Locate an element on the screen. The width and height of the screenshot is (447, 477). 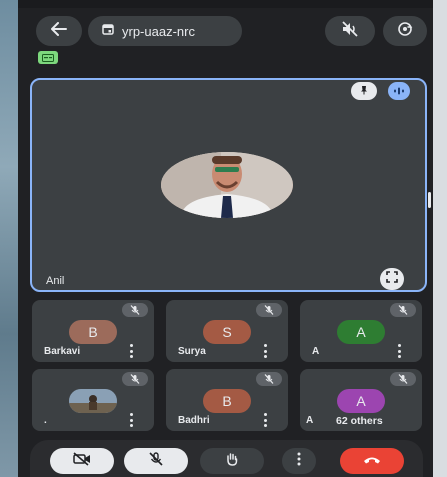
participant-name: Badhri is located at coordinates (194, 420).